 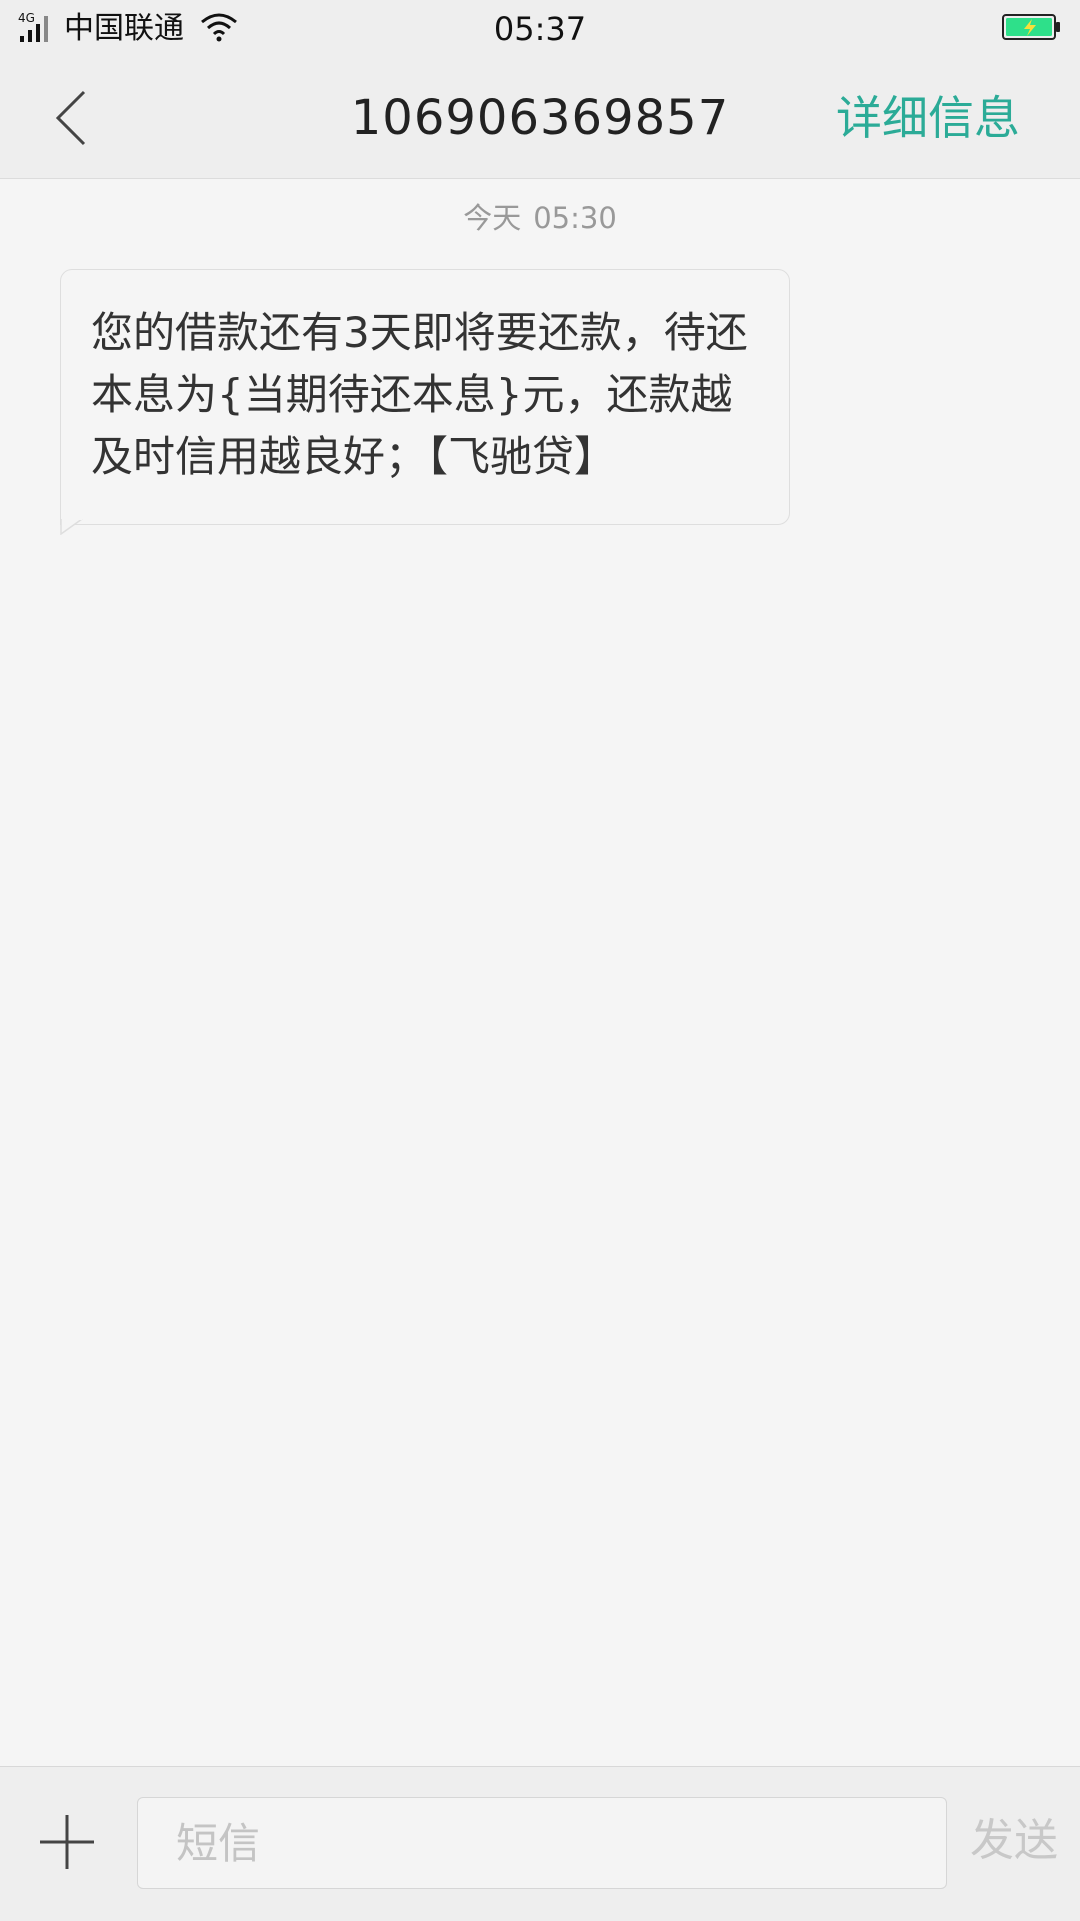 I want to click on status-time: 05:37, so click(x=540, y=29).